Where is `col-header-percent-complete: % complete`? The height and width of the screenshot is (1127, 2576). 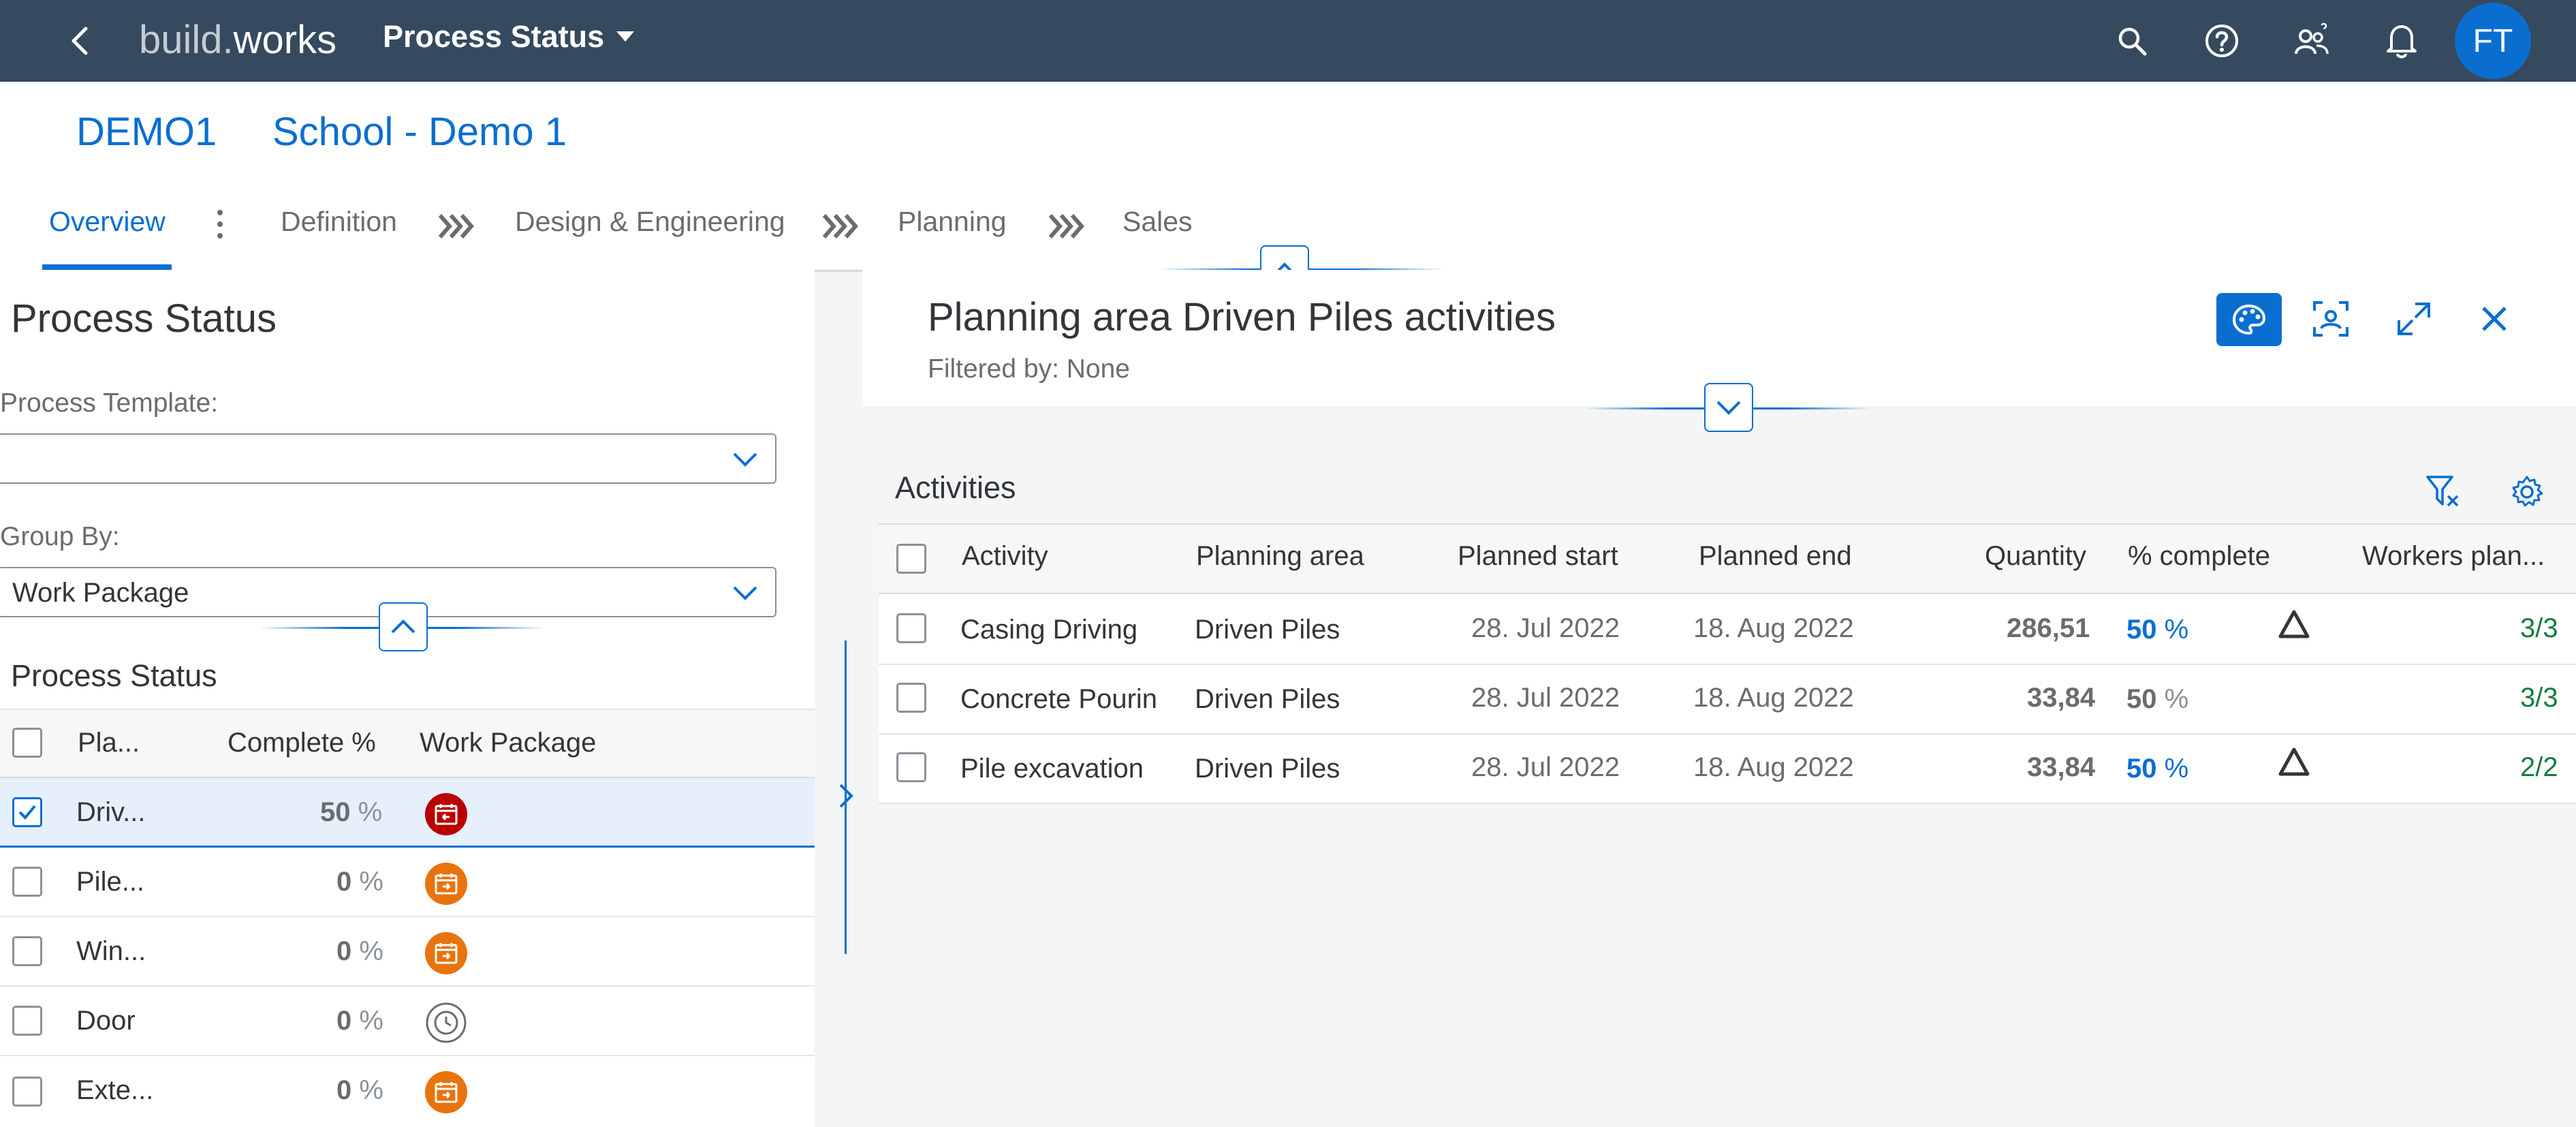
col-header-percent-complete: % complete is located at coordinates (2199, 556).